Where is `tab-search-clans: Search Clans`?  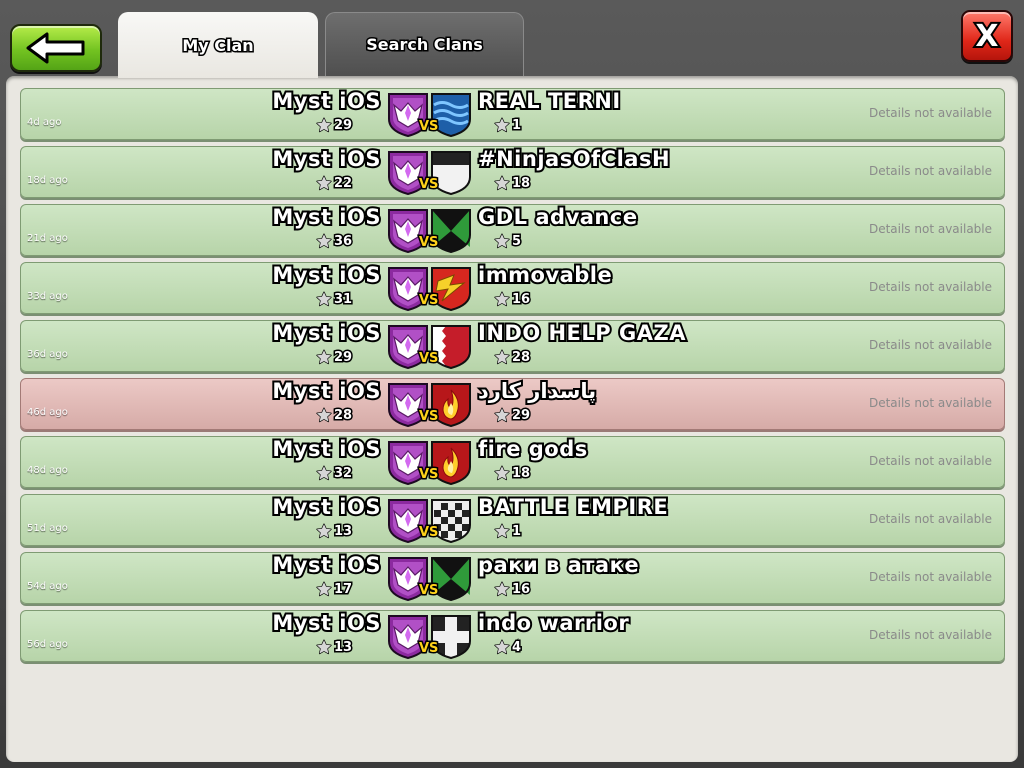 tab-search-clans: Search Clans is located at coordinates (424, 44).